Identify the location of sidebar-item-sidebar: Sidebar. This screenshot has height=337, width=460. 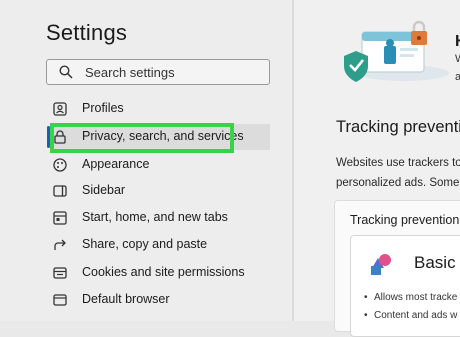
(162, 191).